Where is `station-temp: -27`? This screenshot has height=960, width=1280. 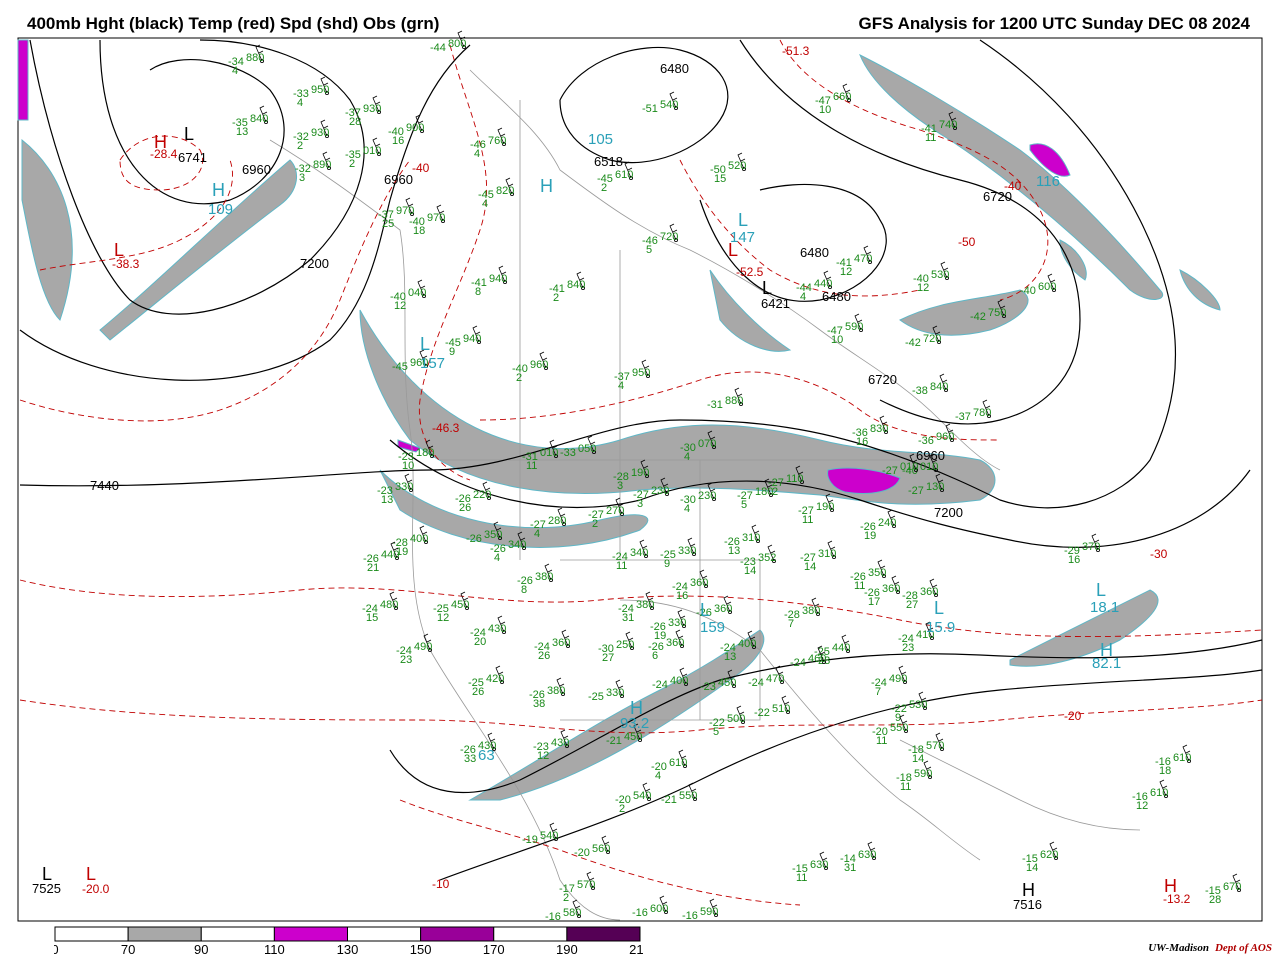 station-temp: -27 is located at coordinates (890, 471).